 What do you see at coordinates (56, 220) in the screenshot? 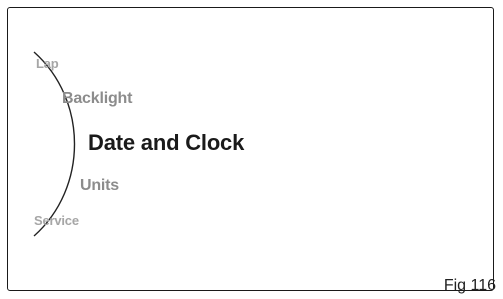
I see `menu-item-service: Service` at bounding box center [56, 220].